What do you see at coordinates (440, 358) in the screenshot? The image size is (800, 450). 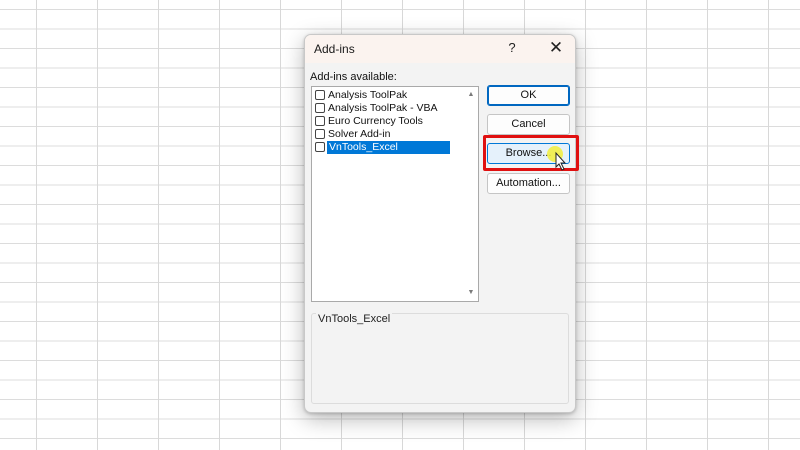 I see `description-groupbox: VnTools_Excel` at bounding box center [440, 358].